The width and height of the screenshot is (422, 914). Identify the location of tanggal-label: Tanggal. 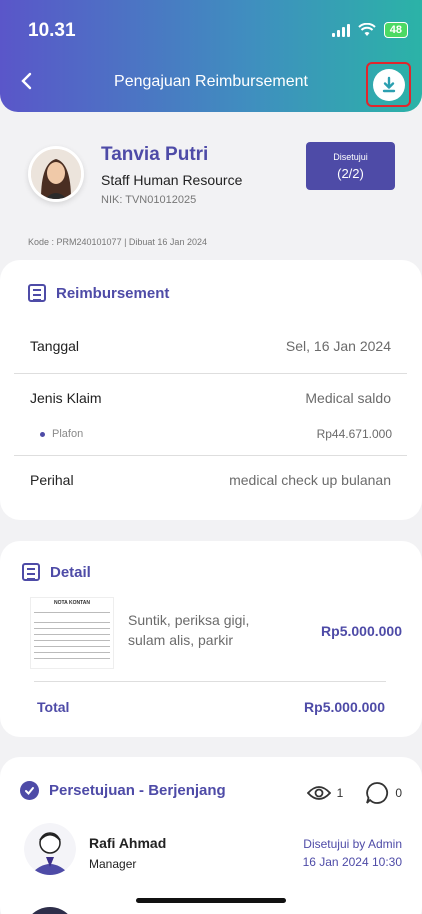
(55, 346).